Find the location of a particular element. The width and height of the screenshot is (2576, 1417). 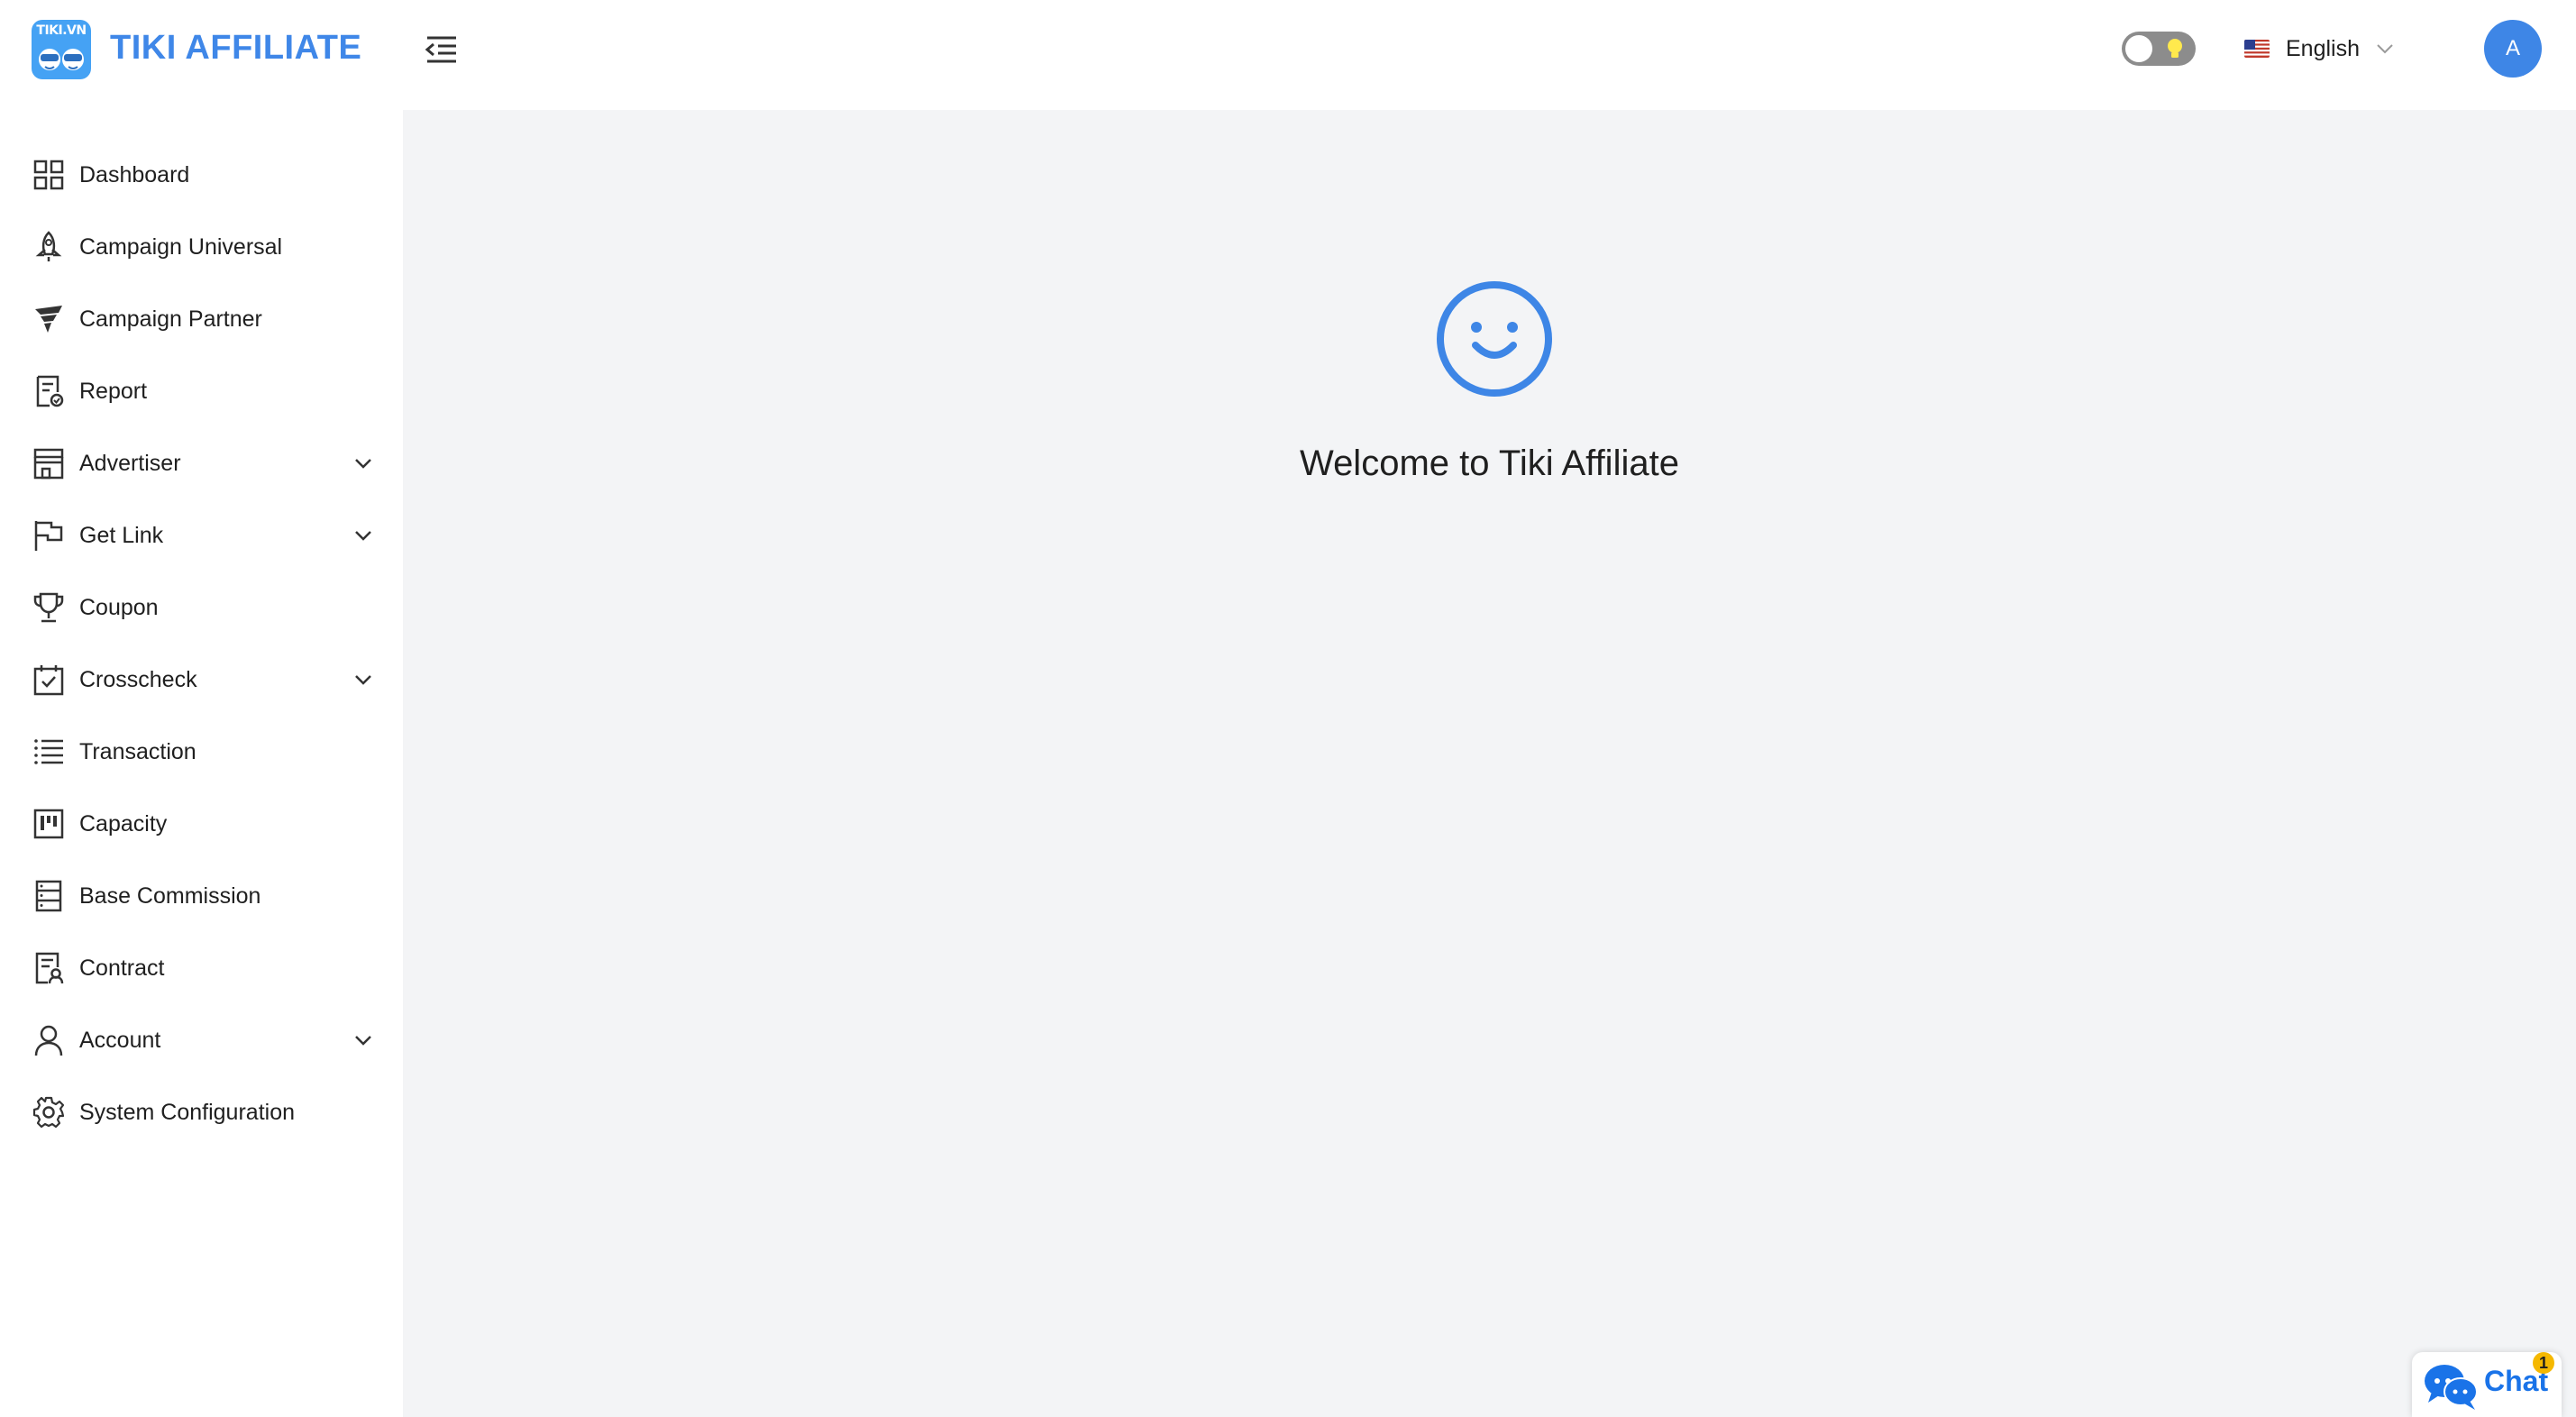

brand-title: TIKI AFFILIATE is located at coordinates (236, 48).